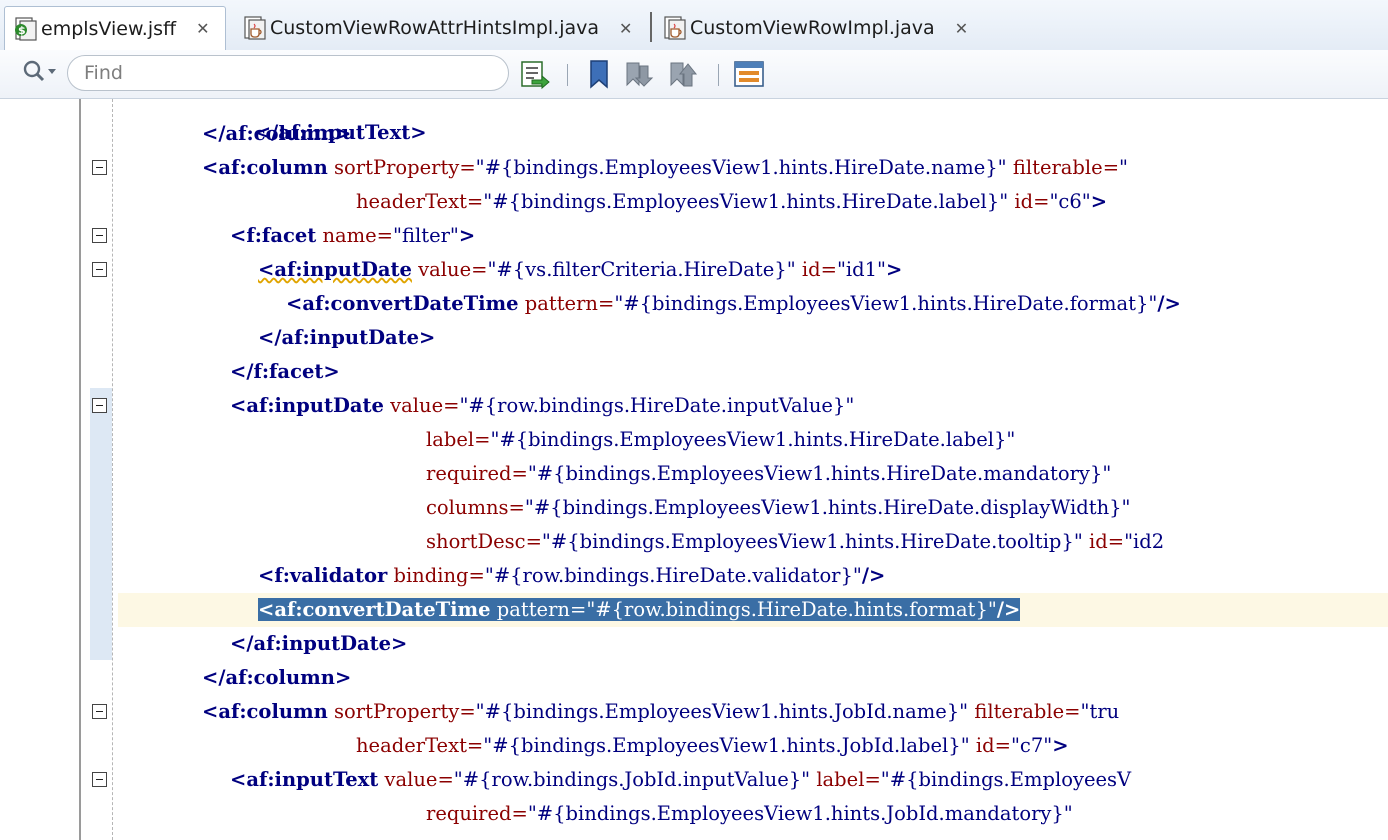 This screenshot has width=1388, height=840. What do you see at coordinates (273, 235) in the screenshot?
I see `xml-tag-token: <f:facet` at bounding box center [273, 235].